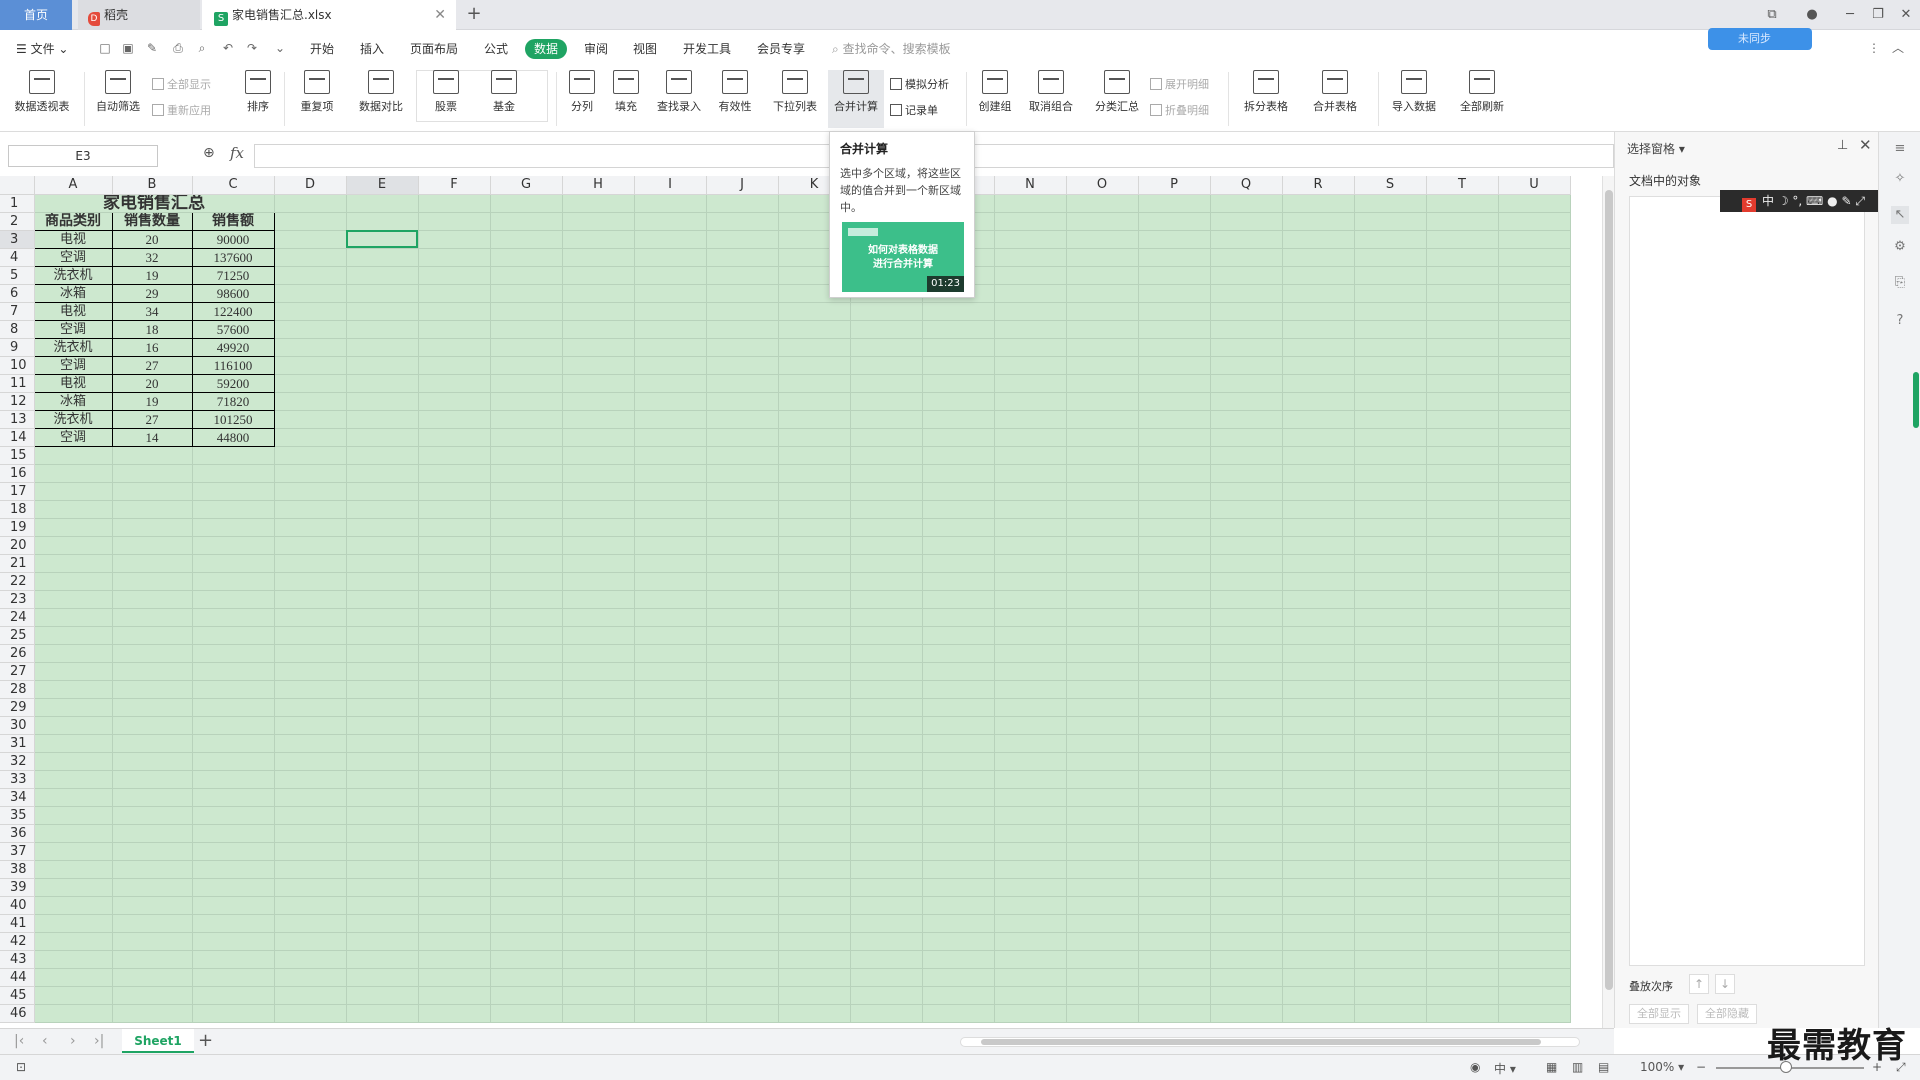  I want to click on dropdown-list-button: 下拉列表, so click(795, 92).